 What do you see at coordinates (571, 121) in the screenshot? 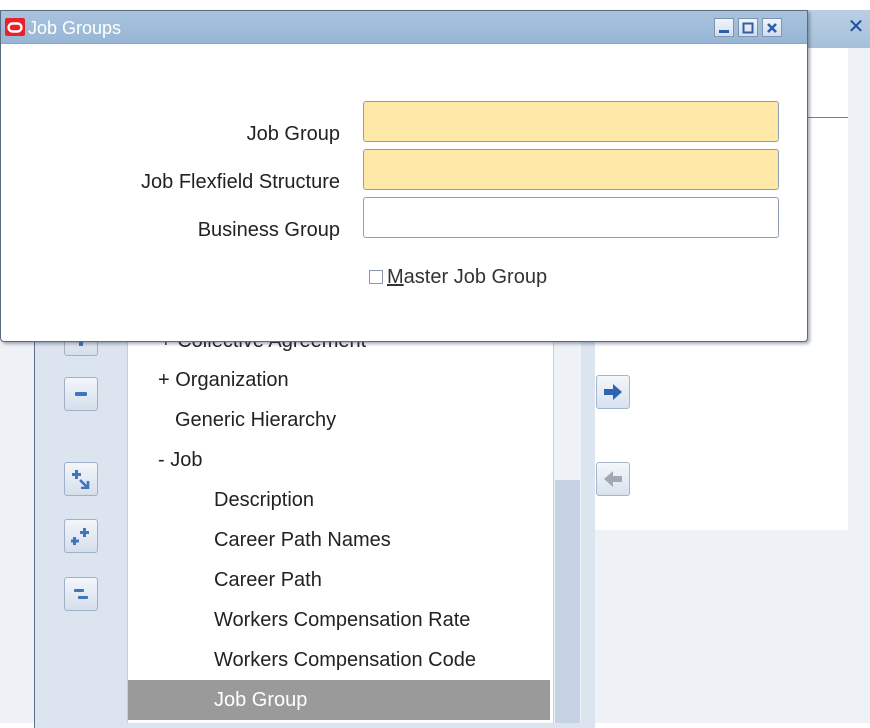
I see `job-group-field` at bounding box center [571, 121].